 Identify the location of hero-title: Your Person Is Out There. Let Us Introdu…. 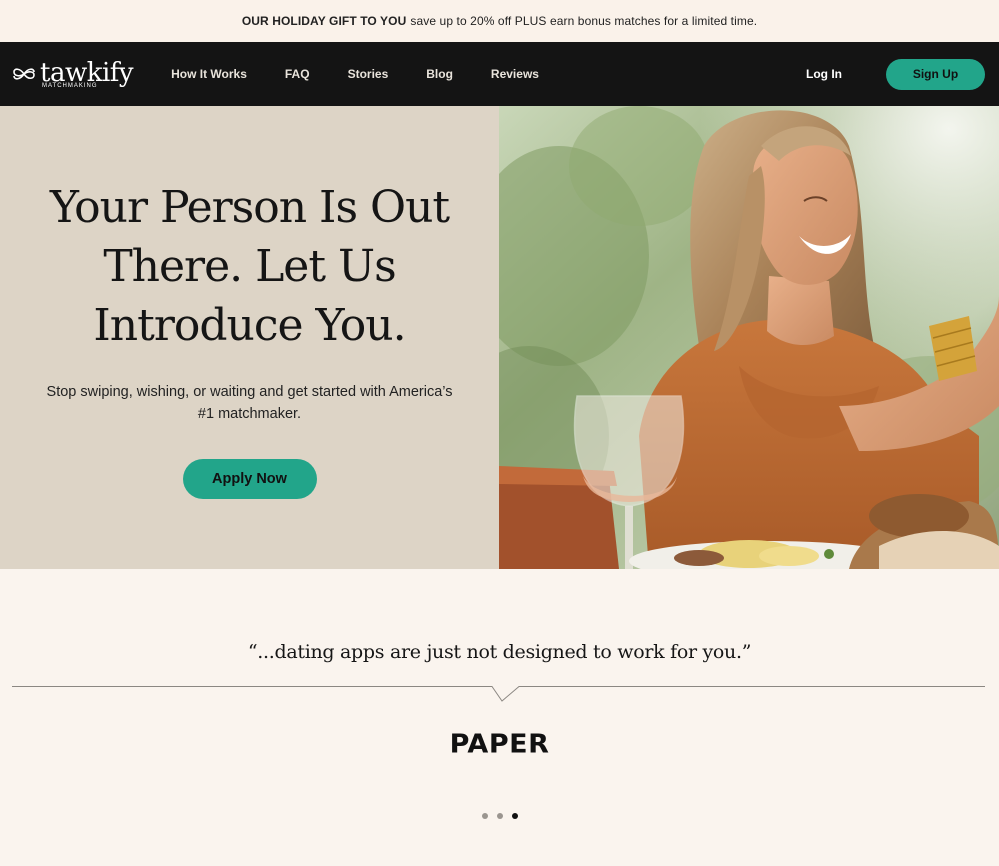
(249, 266).